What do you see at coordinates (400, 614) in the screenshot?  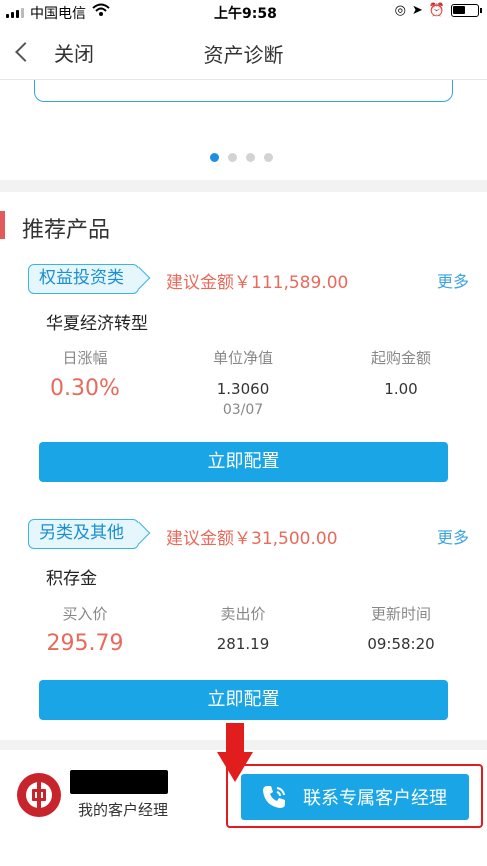 I see `column-label: 更新时间` at bounding box center [400, 614].